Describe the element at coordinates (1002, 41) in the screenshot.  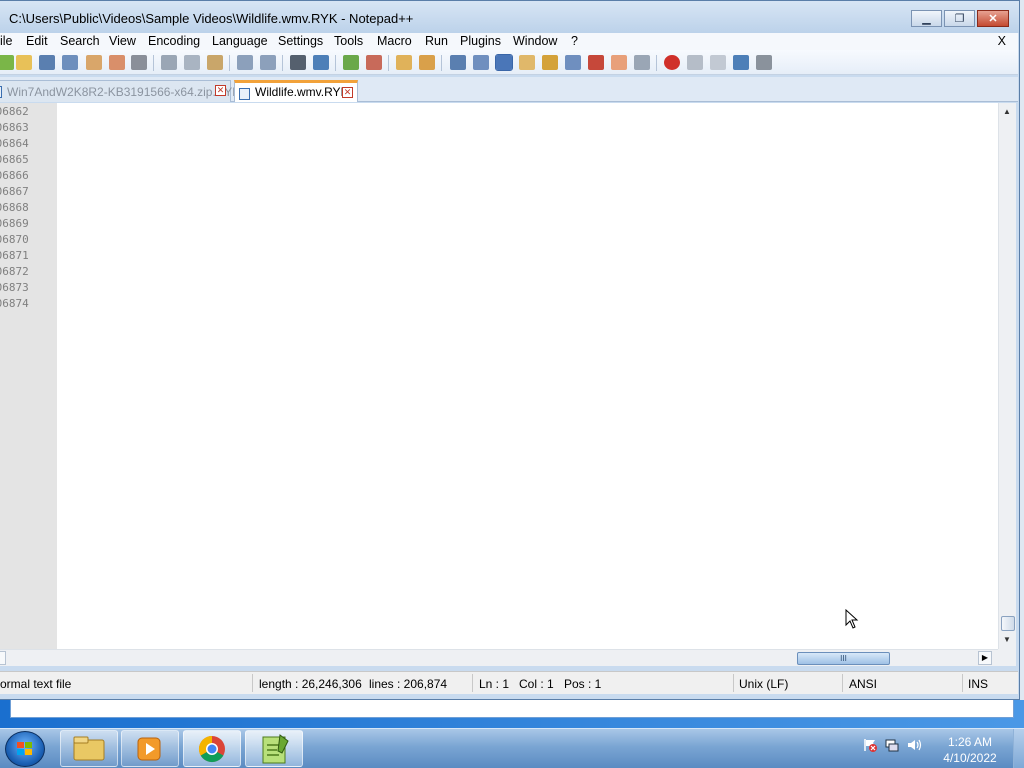
I see `close-document-button: X` at that location.